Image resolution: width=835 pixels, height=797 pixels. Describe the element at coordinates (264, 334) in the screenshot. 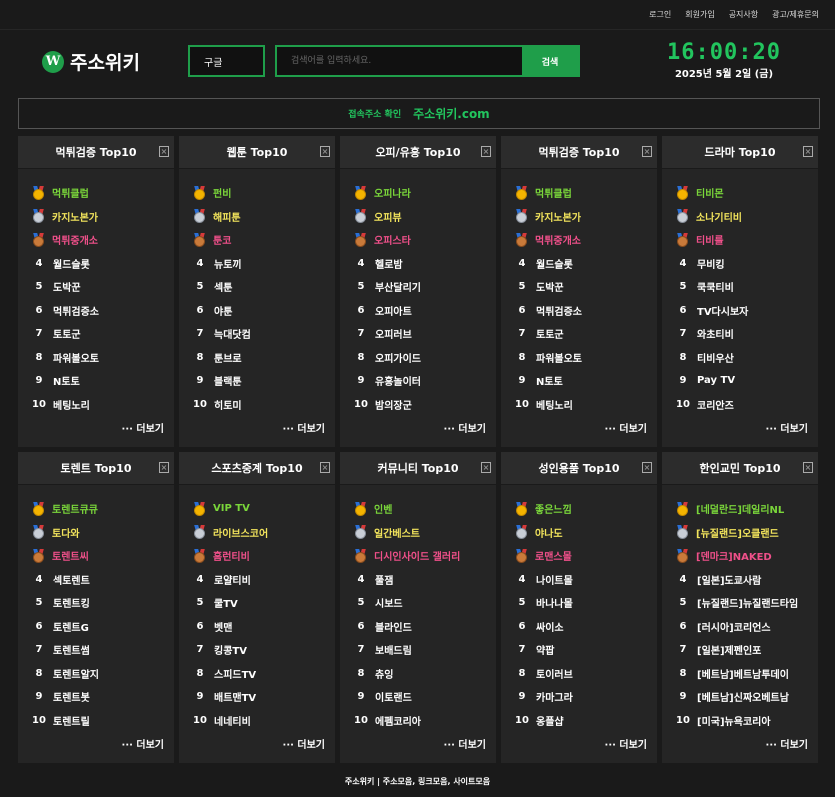

I see `list-item: 7 늑대닷컴` at that location.